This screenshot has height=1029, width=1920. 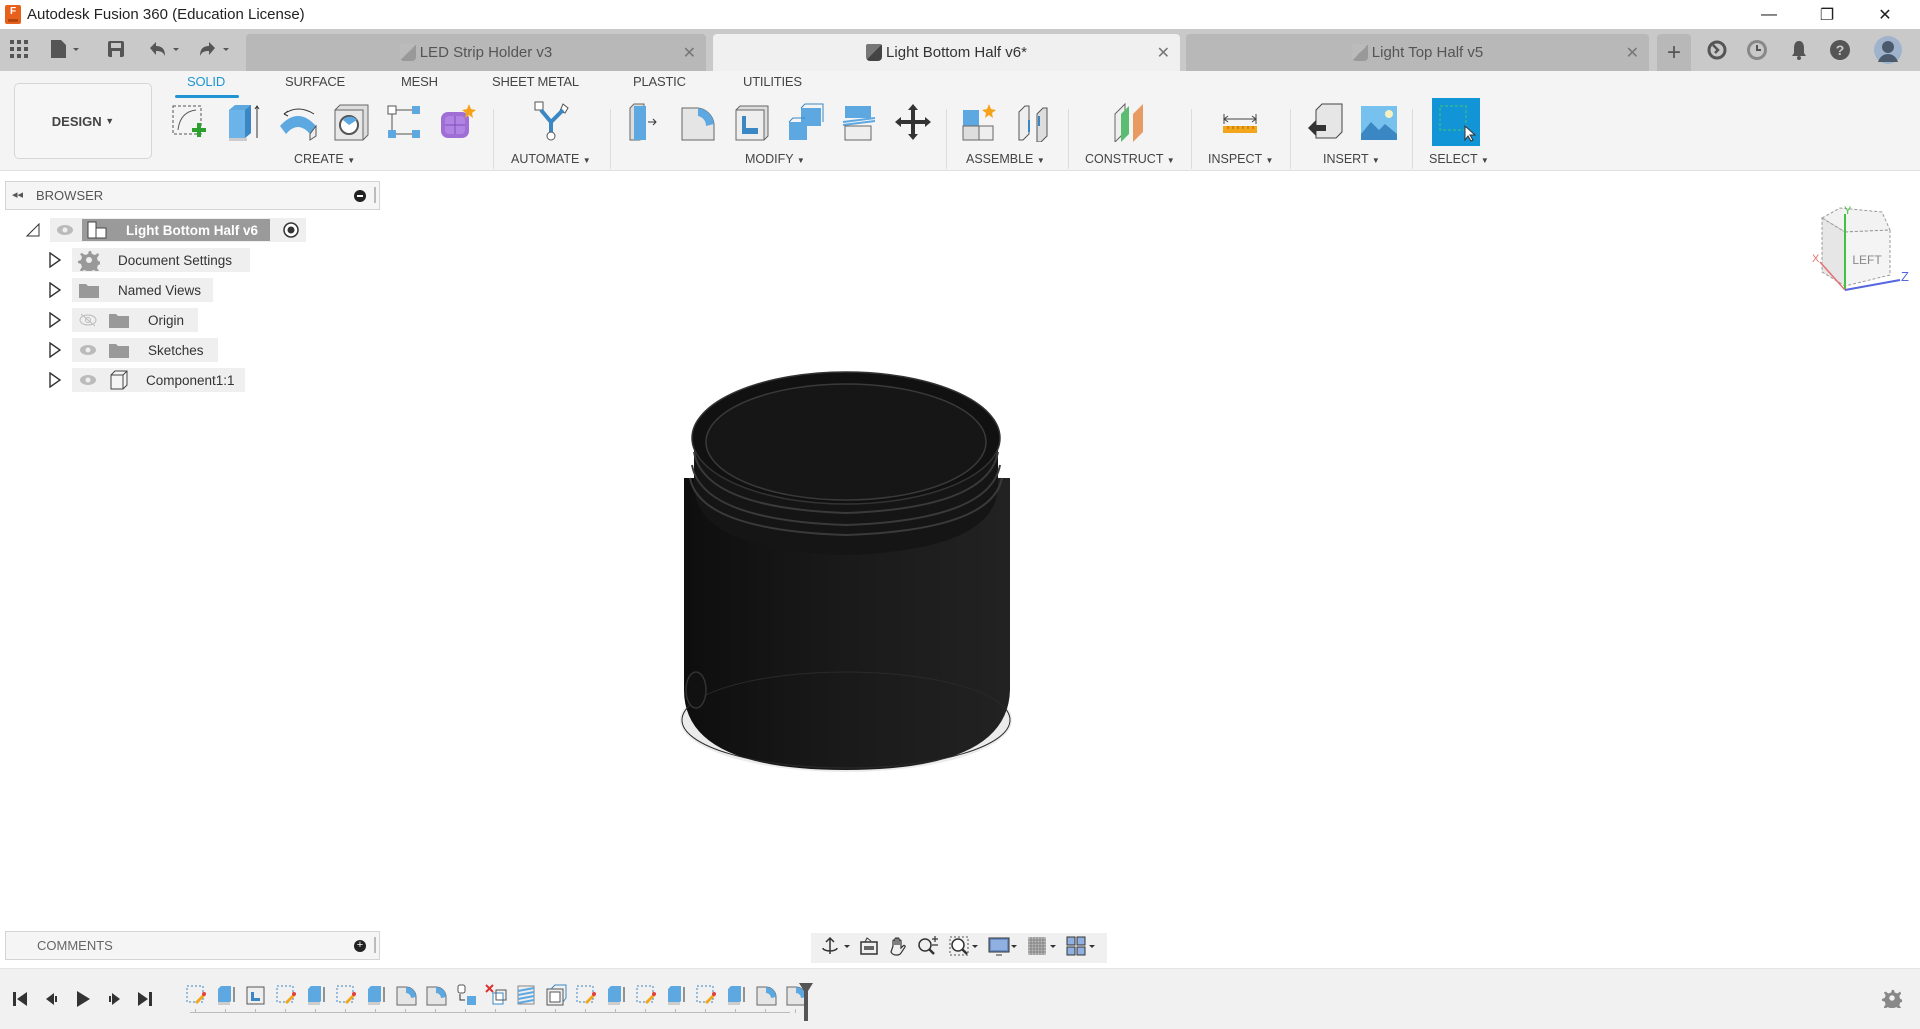 I want to click on inspect-group-label: INSPECT ▼, so click(x=1240, y=159).